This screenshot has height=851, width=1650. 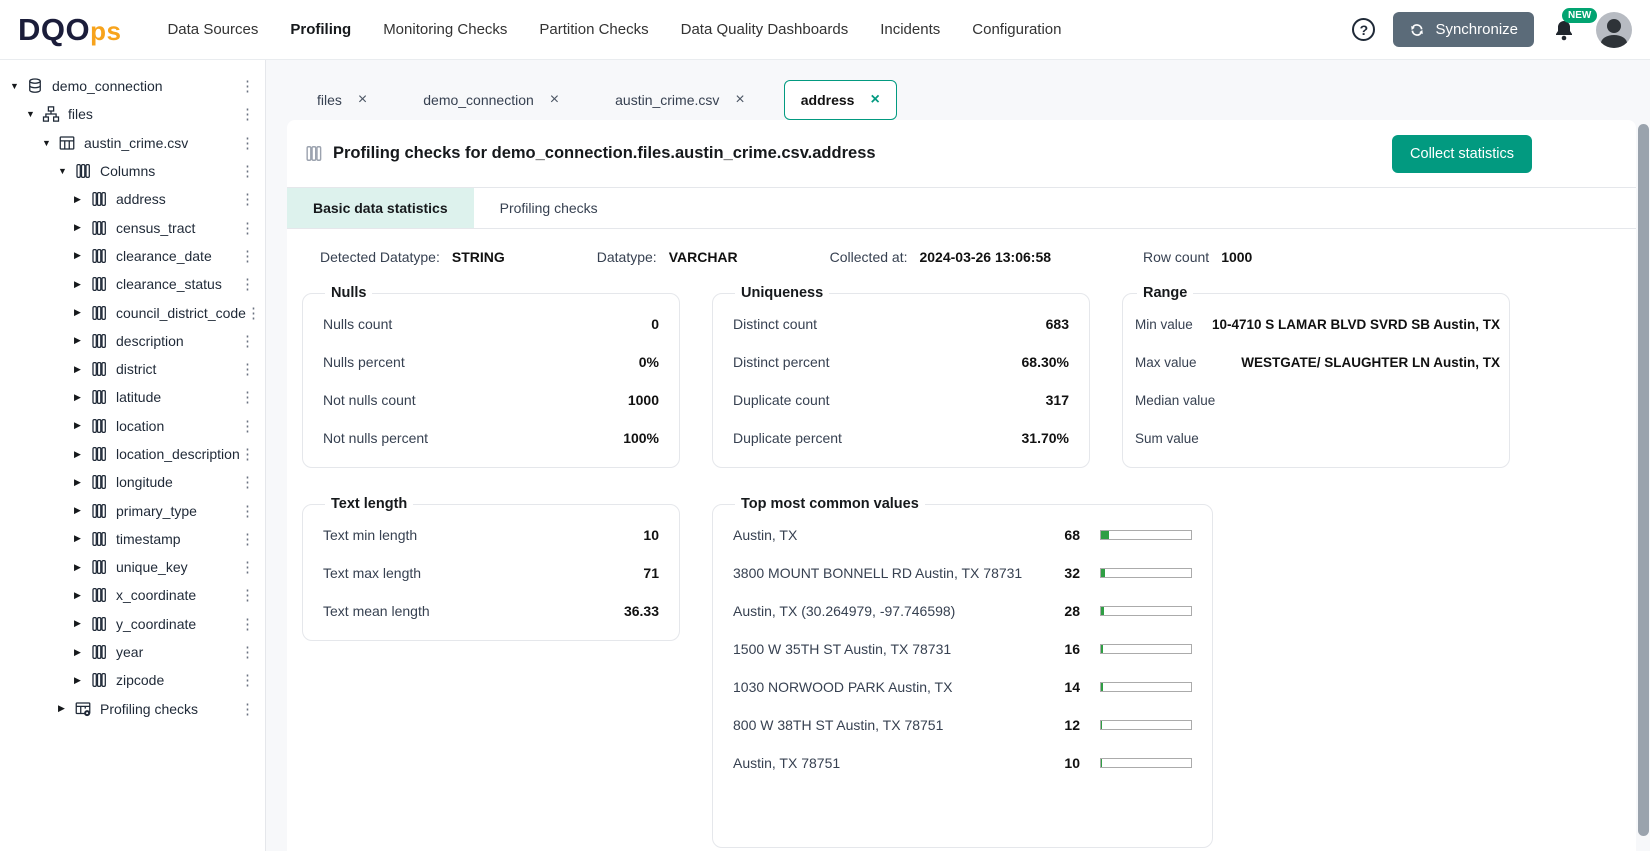 I want to click on tree-item-census-tract: ▶ census_tract ⋮, so click(x=132, y=227).